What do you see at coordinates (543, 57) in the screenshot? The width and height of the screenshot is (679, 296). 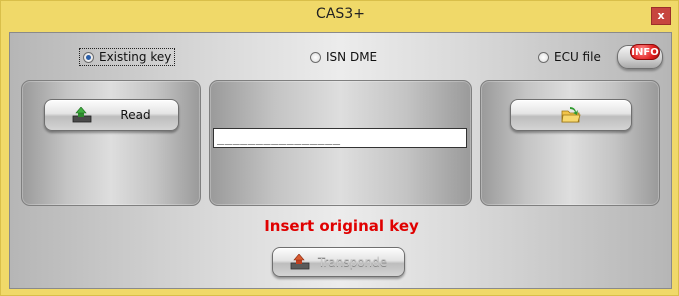 I see `radio-dot-ecu-file` at bounding box center [543, 57].